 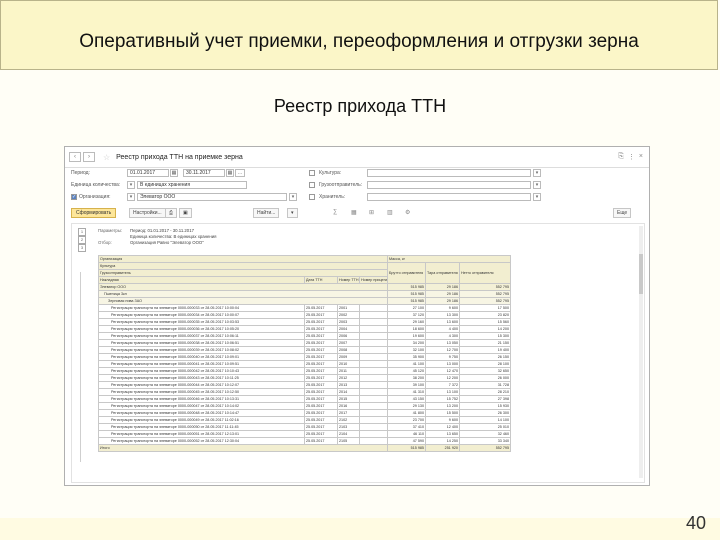 What do you see at coordinates (171, 213) in the screenshot?
I see `print-button: ⎙` at bounding box center [171, 213].